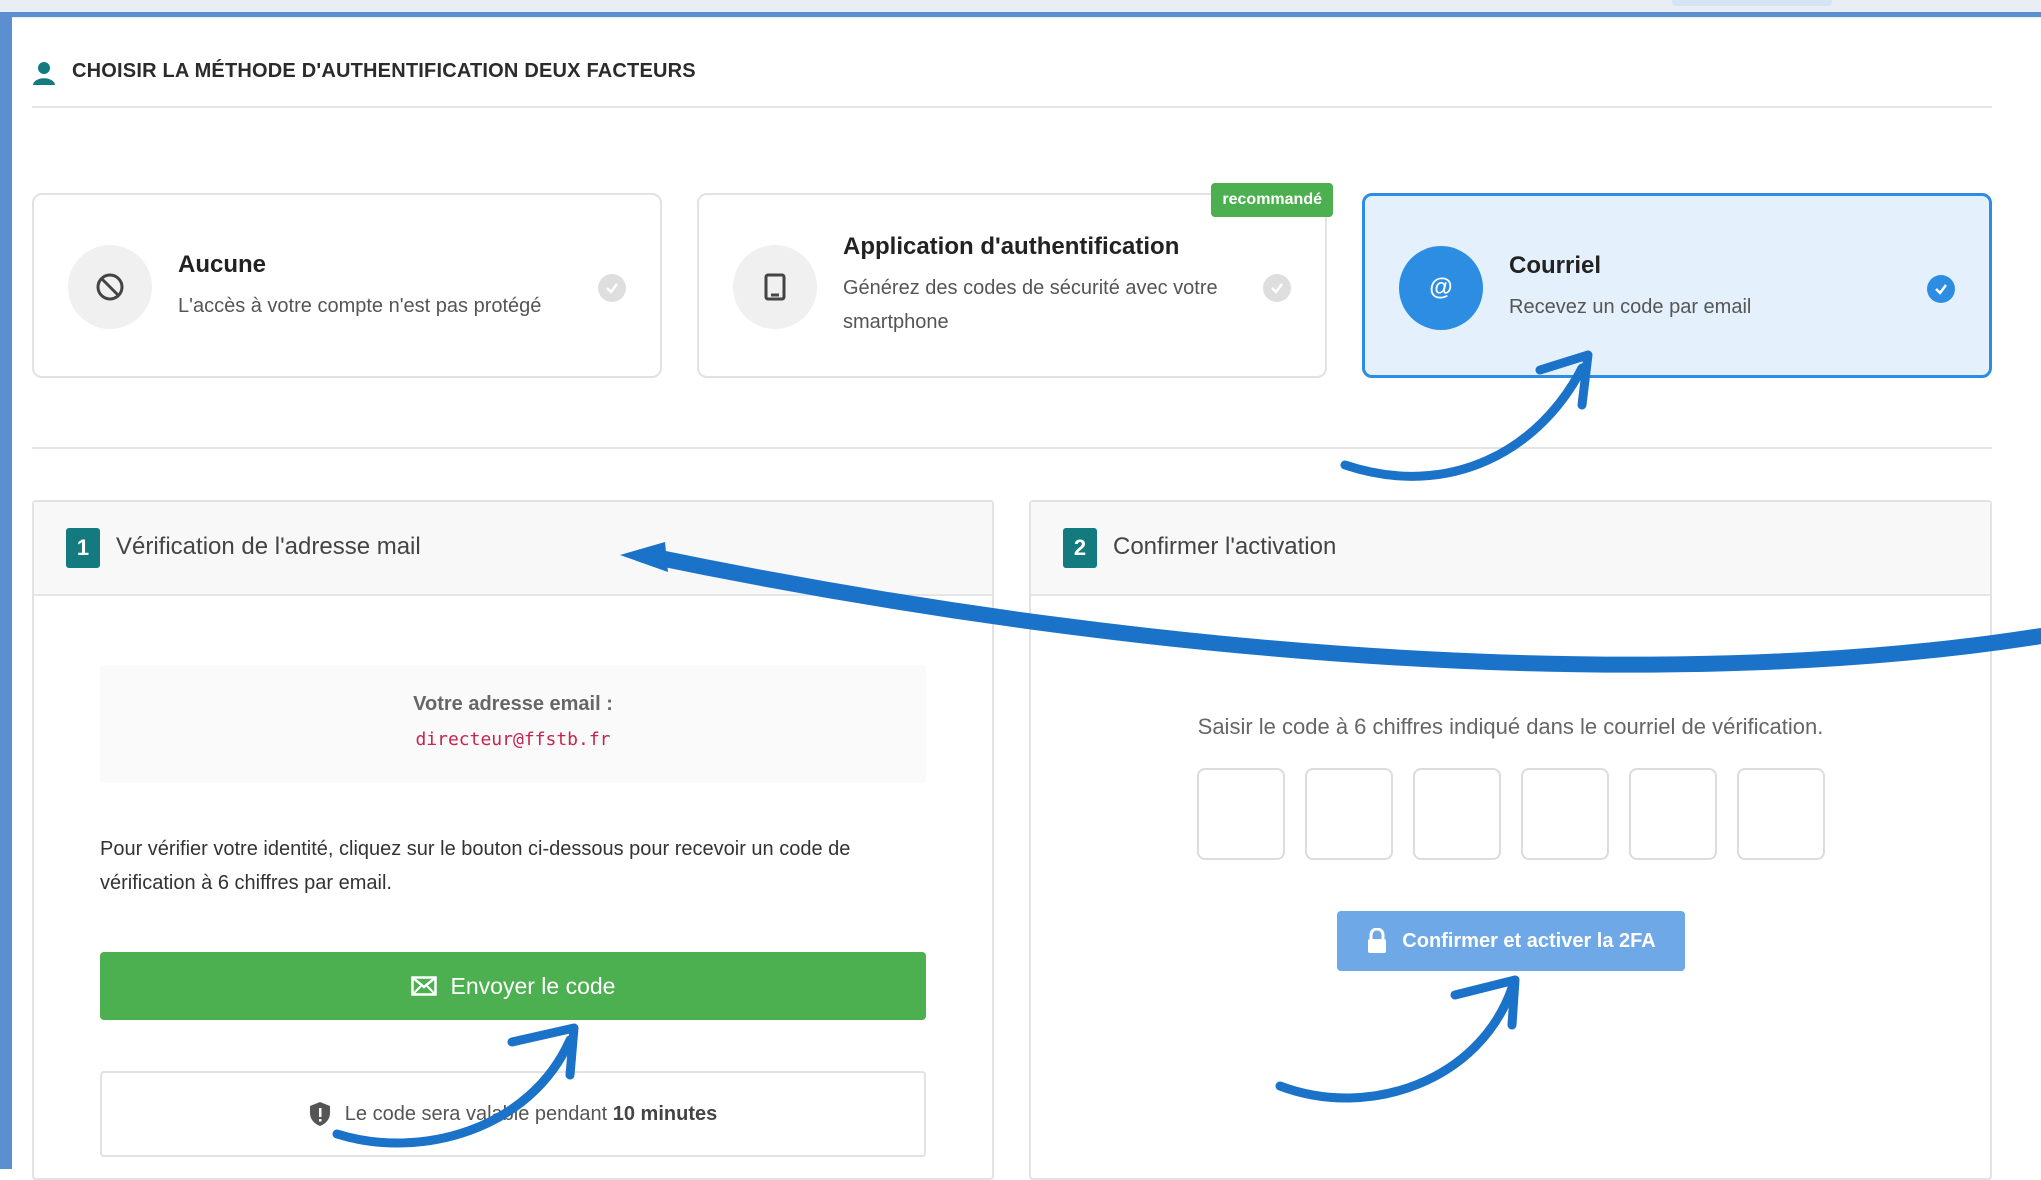 The image size is (2041, 1180). I want to click on method-title: Aucune, so click(222, 264).